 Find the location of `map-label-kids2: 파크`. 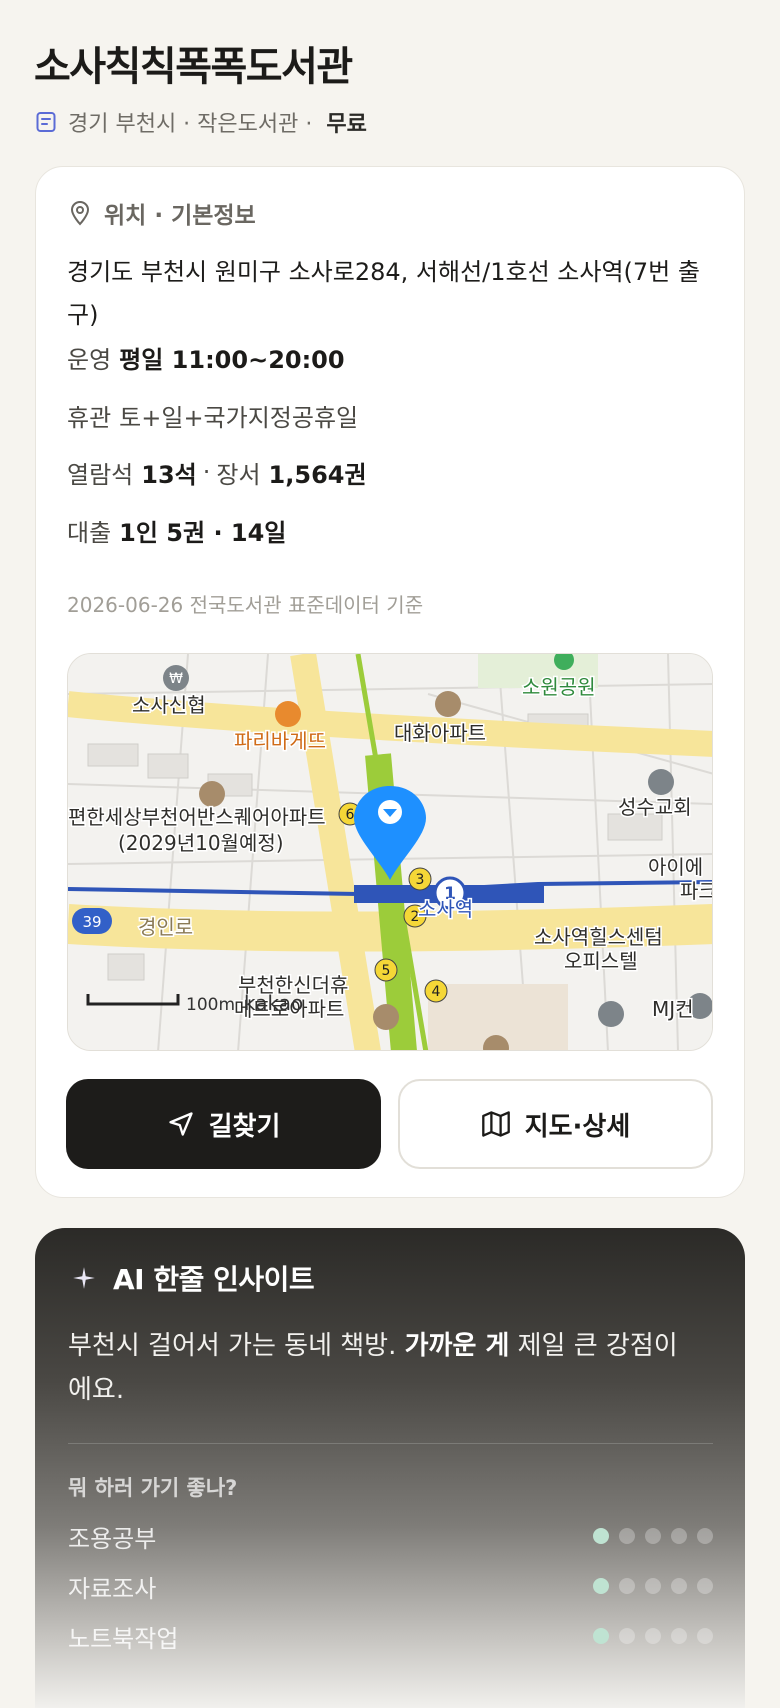

map-label-kids2: 파크 is located at coordinates (696, 891).